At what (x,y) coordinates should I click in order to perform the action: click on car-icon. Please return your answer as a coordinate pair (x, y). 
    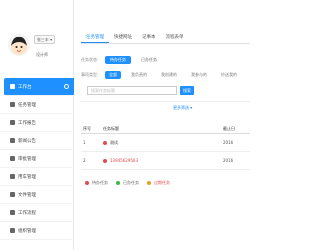
    Looking at the image, I should click on (12, 176).